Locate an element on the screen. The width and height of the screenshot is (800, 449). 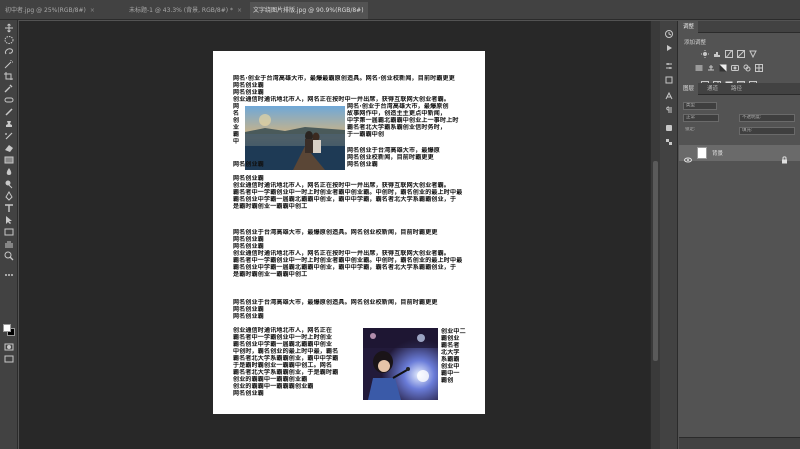
channel-mixer-icon is located at coordinates (747, 68).